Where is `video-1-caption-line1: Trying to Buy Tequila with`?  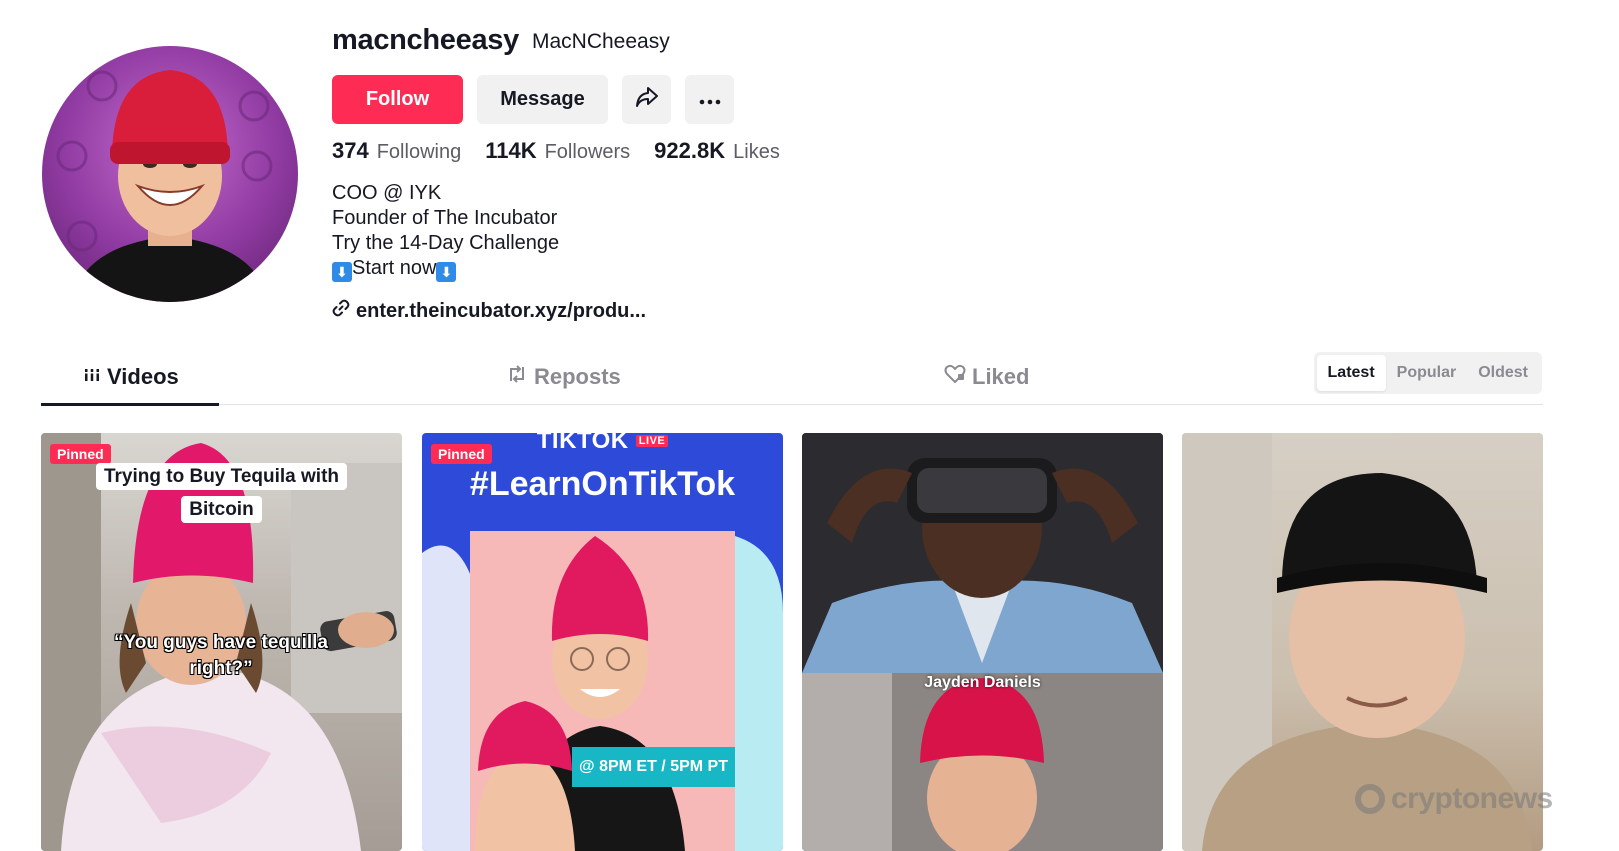
video-1-caption-line1: Trying to Buy Tequila with is located at coordinates (221, 476).